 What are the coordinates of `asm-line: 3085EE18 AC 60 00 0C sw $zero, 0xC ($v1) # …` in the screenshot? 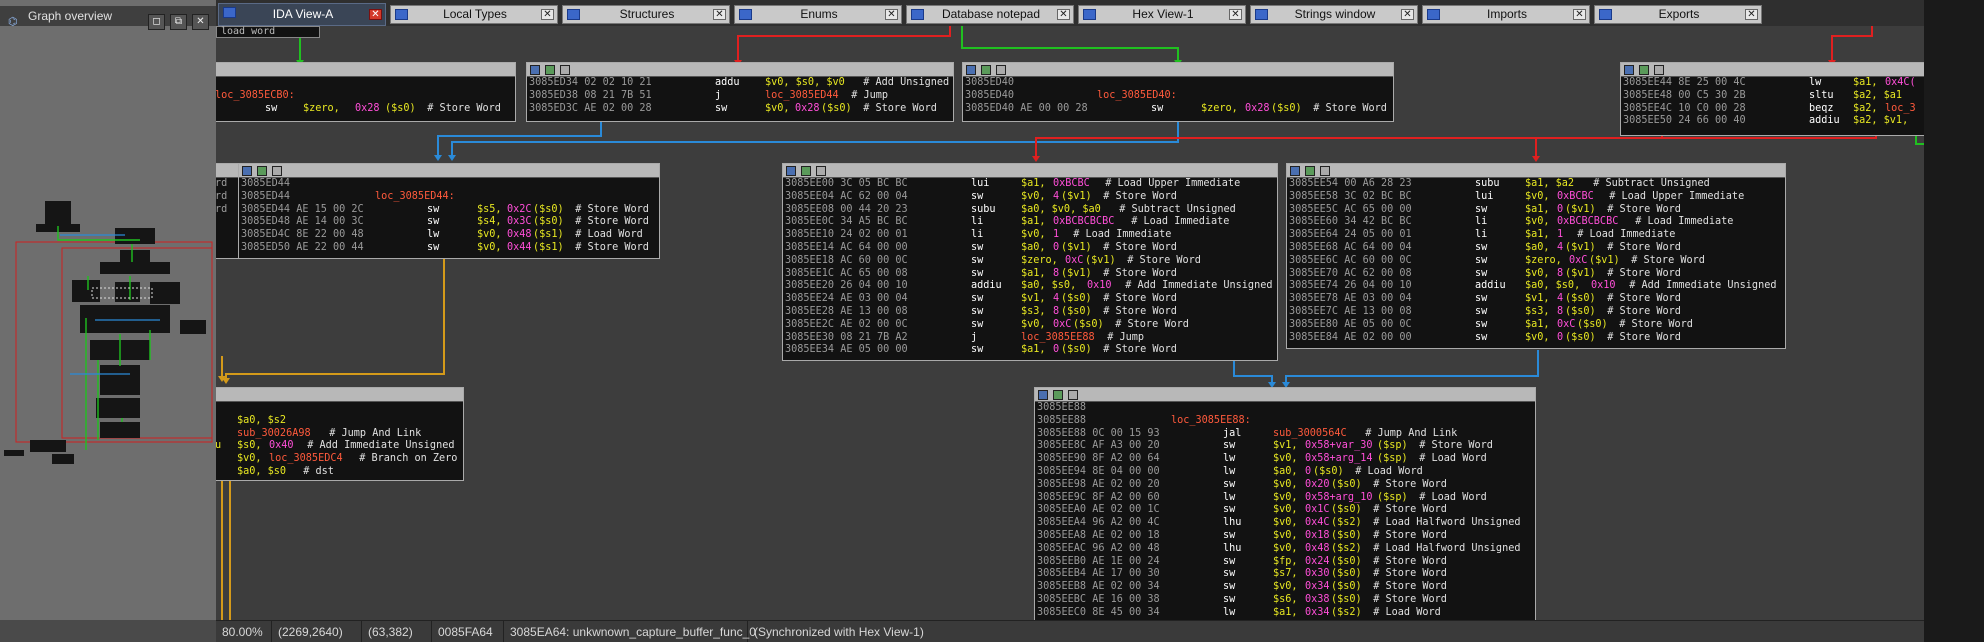 It's located at (1031, 261).